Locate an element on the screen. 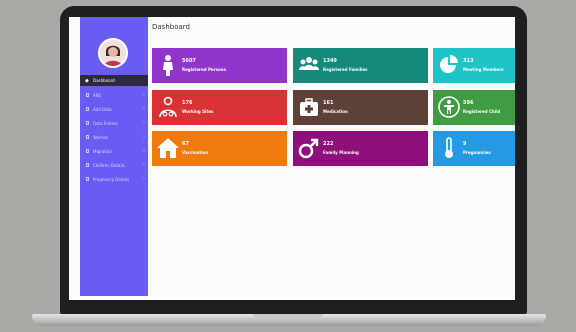  sidebar-item-label: Women is located at coordinates (101, 137).